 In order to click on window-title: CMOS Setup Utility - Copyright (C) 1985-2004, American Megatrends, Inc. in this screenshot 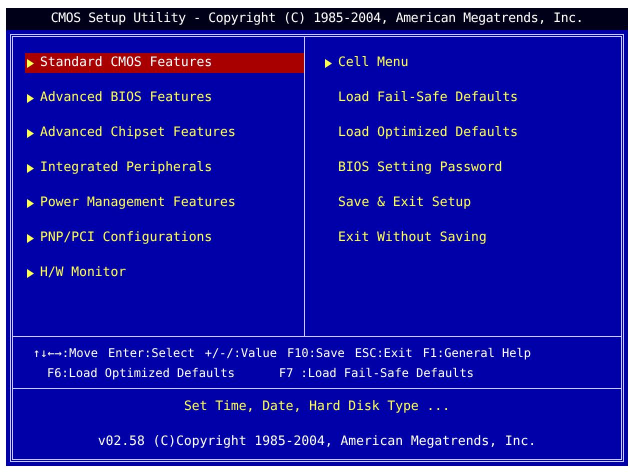, I will do `click(317, 19)`.